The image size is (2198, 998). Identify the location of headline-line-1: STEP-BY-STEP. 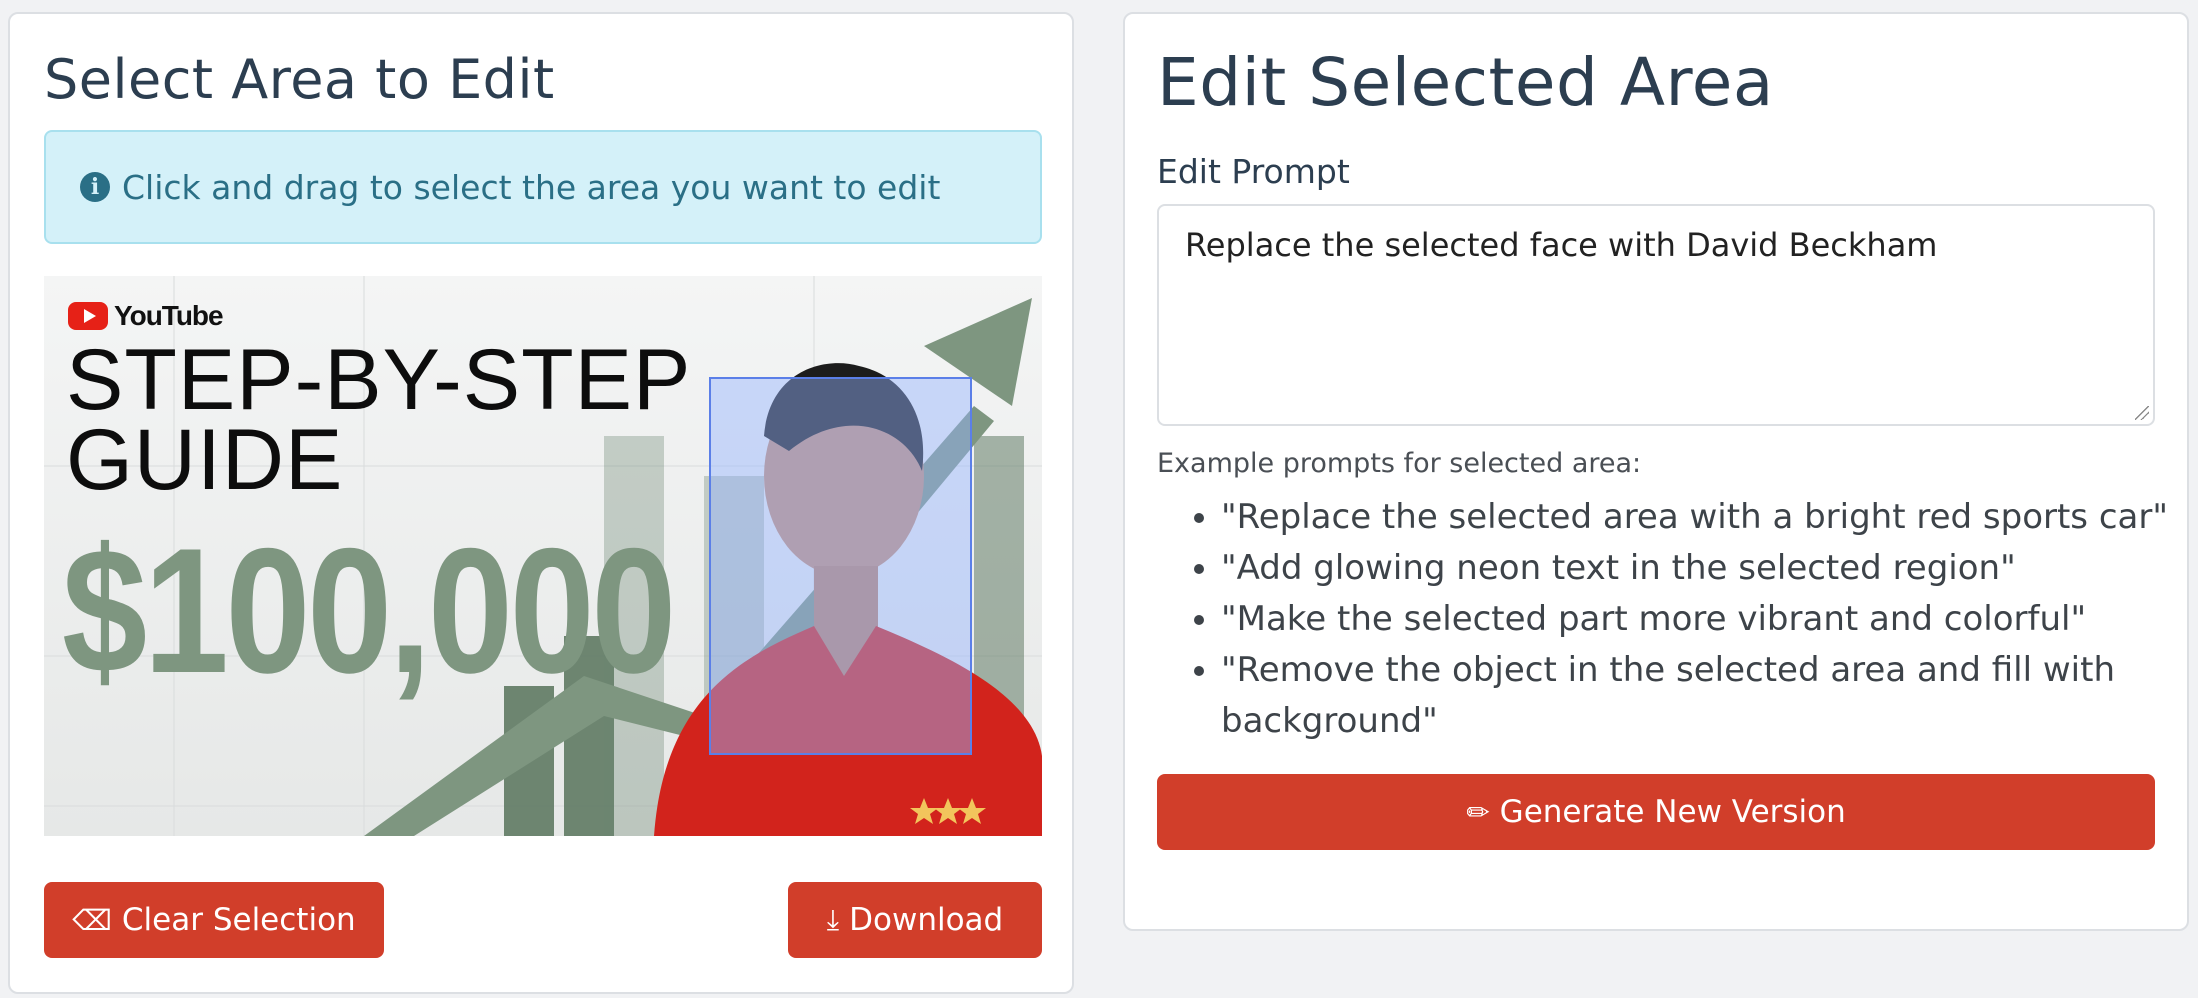
(379, 380).